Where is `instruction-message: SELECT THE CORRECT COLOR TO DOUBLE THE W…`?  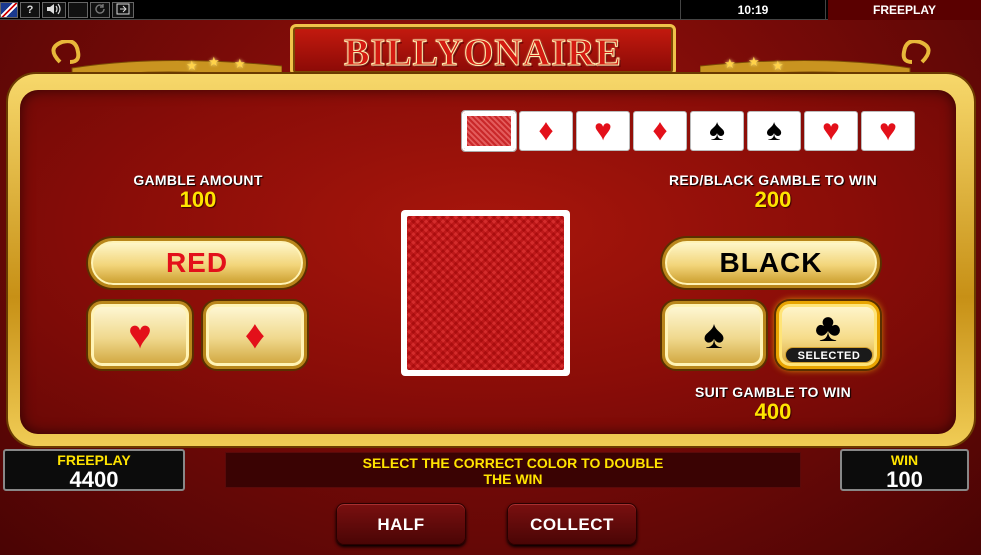
instruction-message: SELECT THE CORRECT COLOR TO DOUBLE THE W… is located at coordinates (513, 470).